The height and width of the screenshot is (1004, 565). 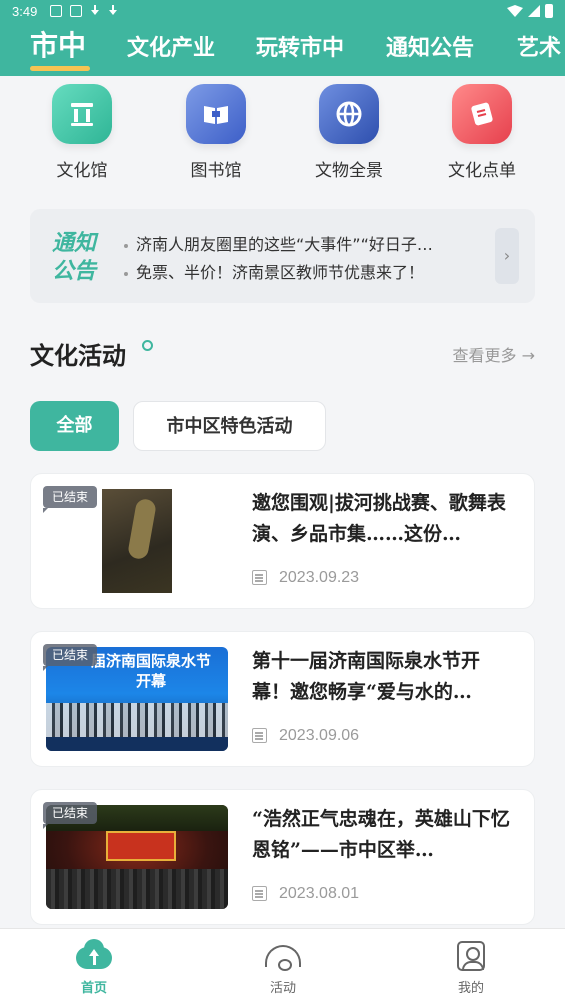 What do you see at coordinates (539, 46) in the screenshot?
I see `tab-art: 艺术` at bounding box center [539, 46].